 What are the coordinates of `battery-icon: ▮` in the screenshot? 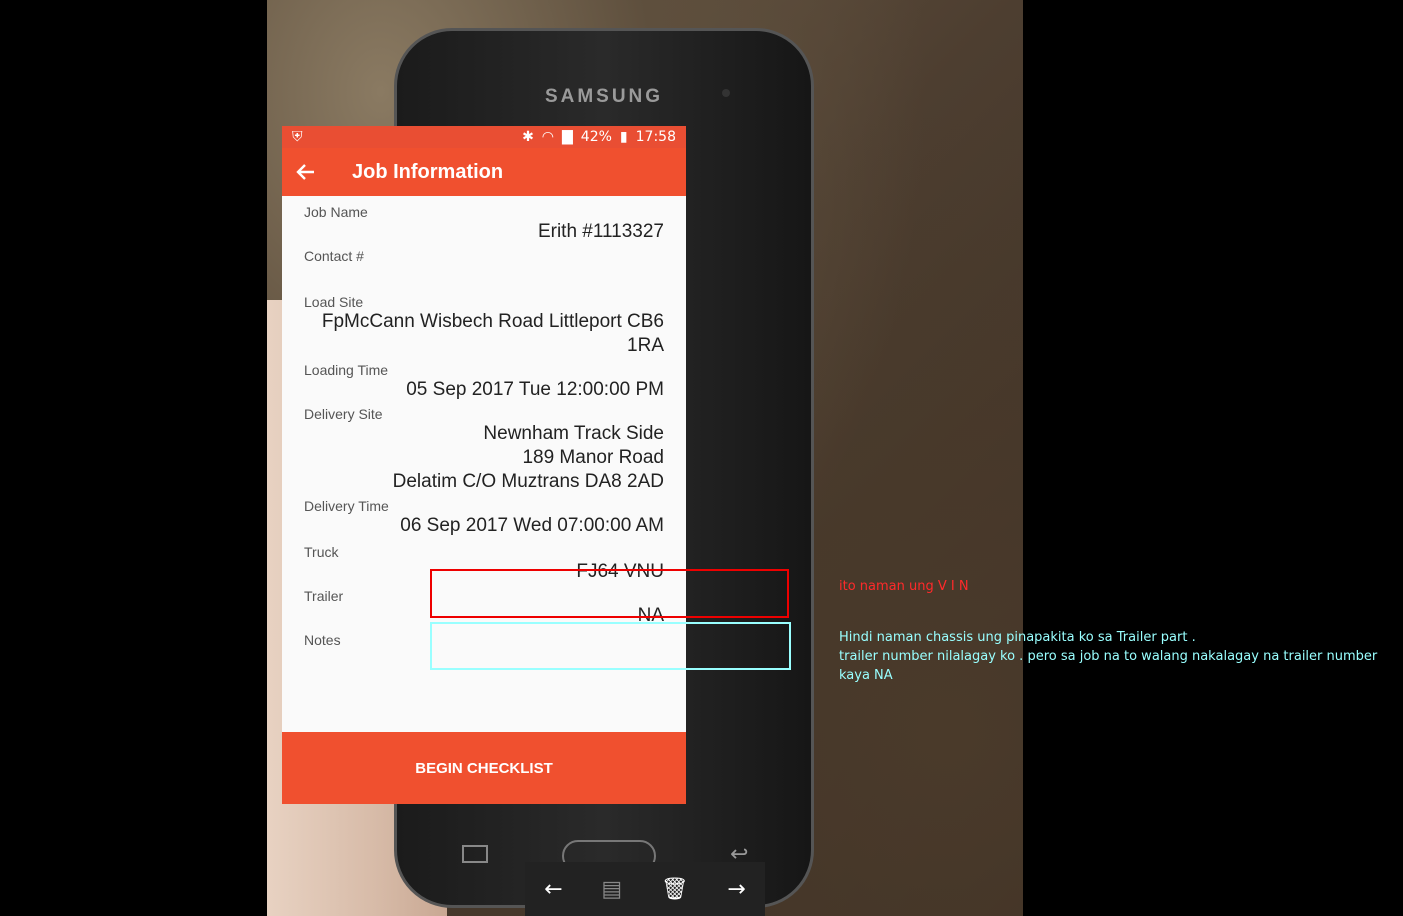 It's located at (623, 137).